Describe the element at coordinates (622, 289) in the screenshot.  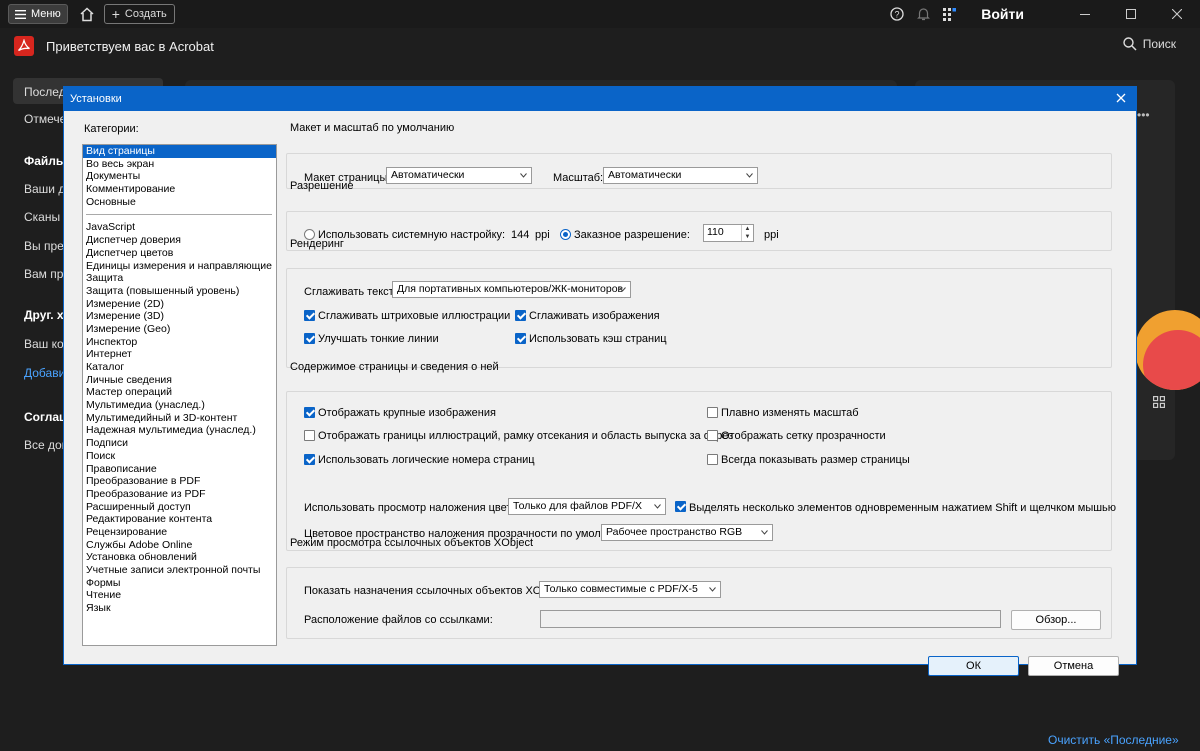
I see `chevron-down-icon` at that location.